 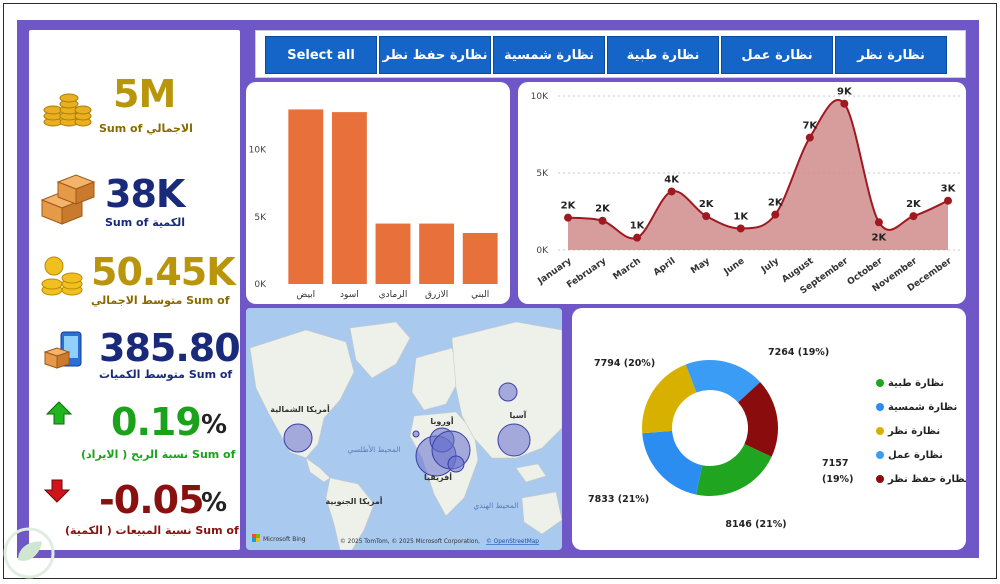 What do you see at coordinates (145, 222) in the screenshot?
I see `kpi-quantity-label: Sum of الكمية` at bounding box center [145, 222].